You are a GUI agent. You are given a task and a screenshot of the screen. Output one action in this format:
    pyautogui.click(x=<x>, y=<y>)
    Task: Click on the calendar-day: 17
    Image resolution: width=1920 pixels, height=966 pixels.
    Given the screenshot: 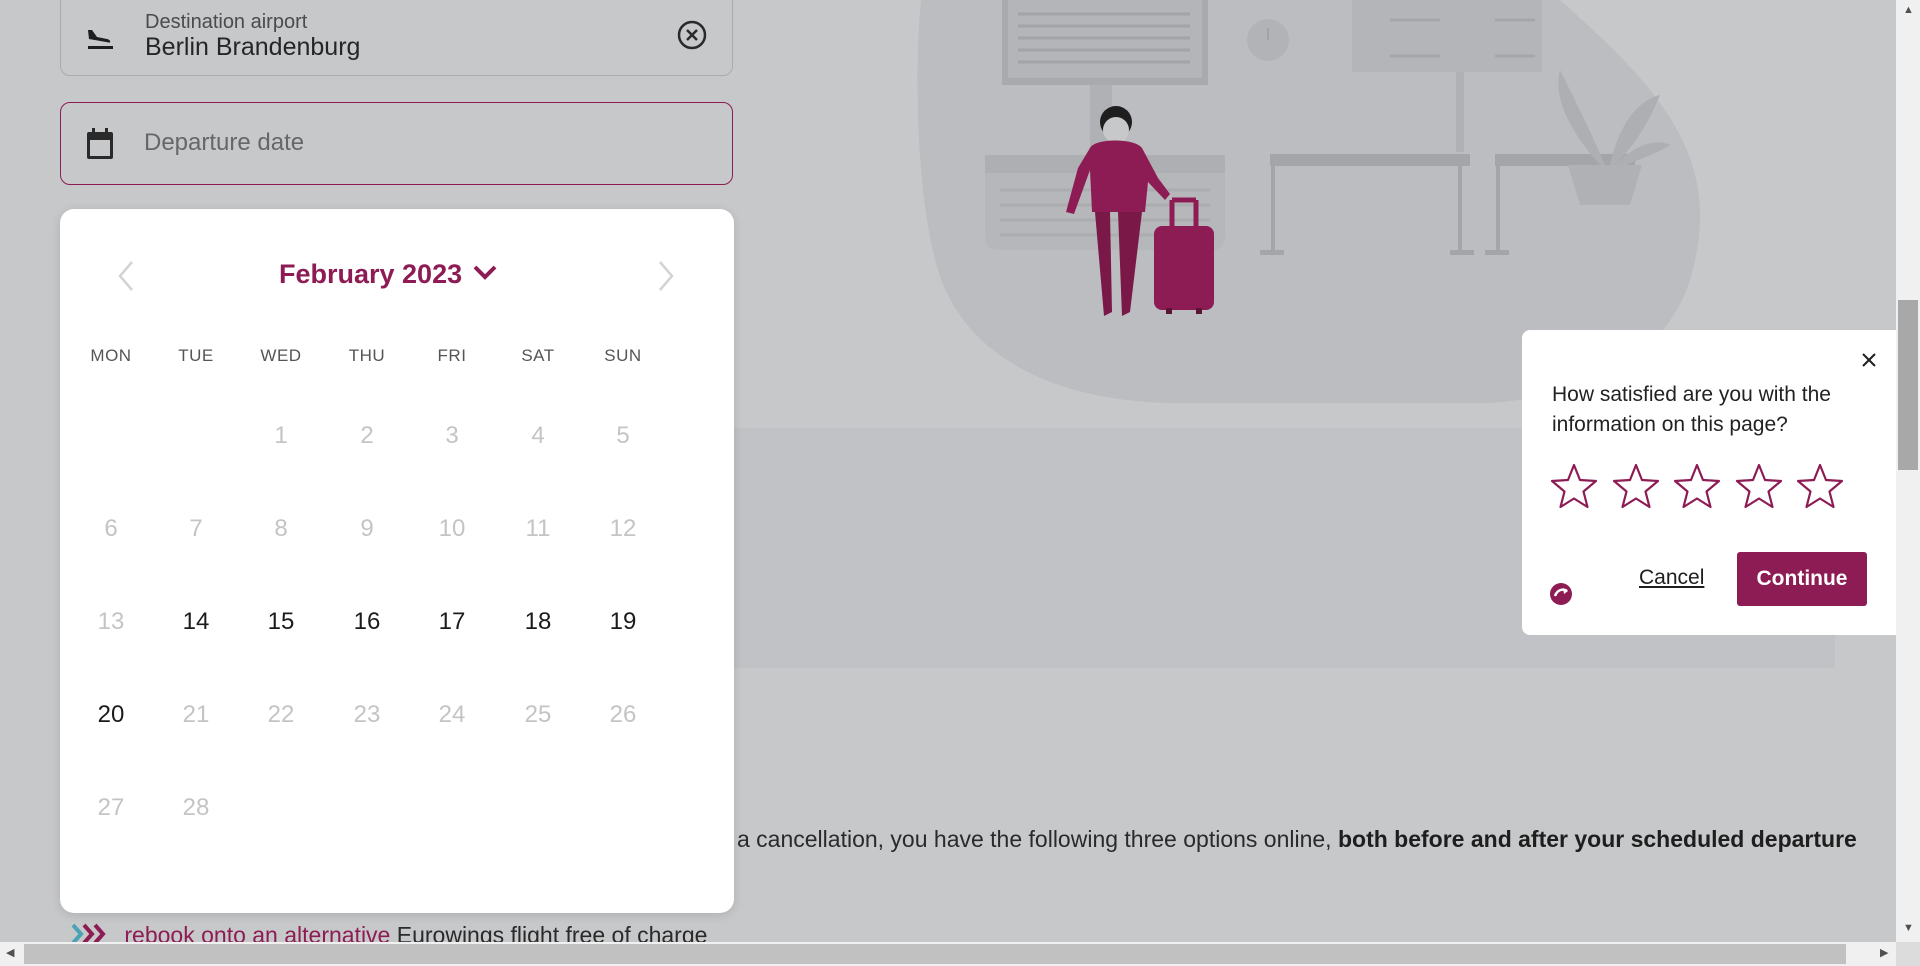 What is the action you would take?
    pyautogui.click(x=452, y=622)
    